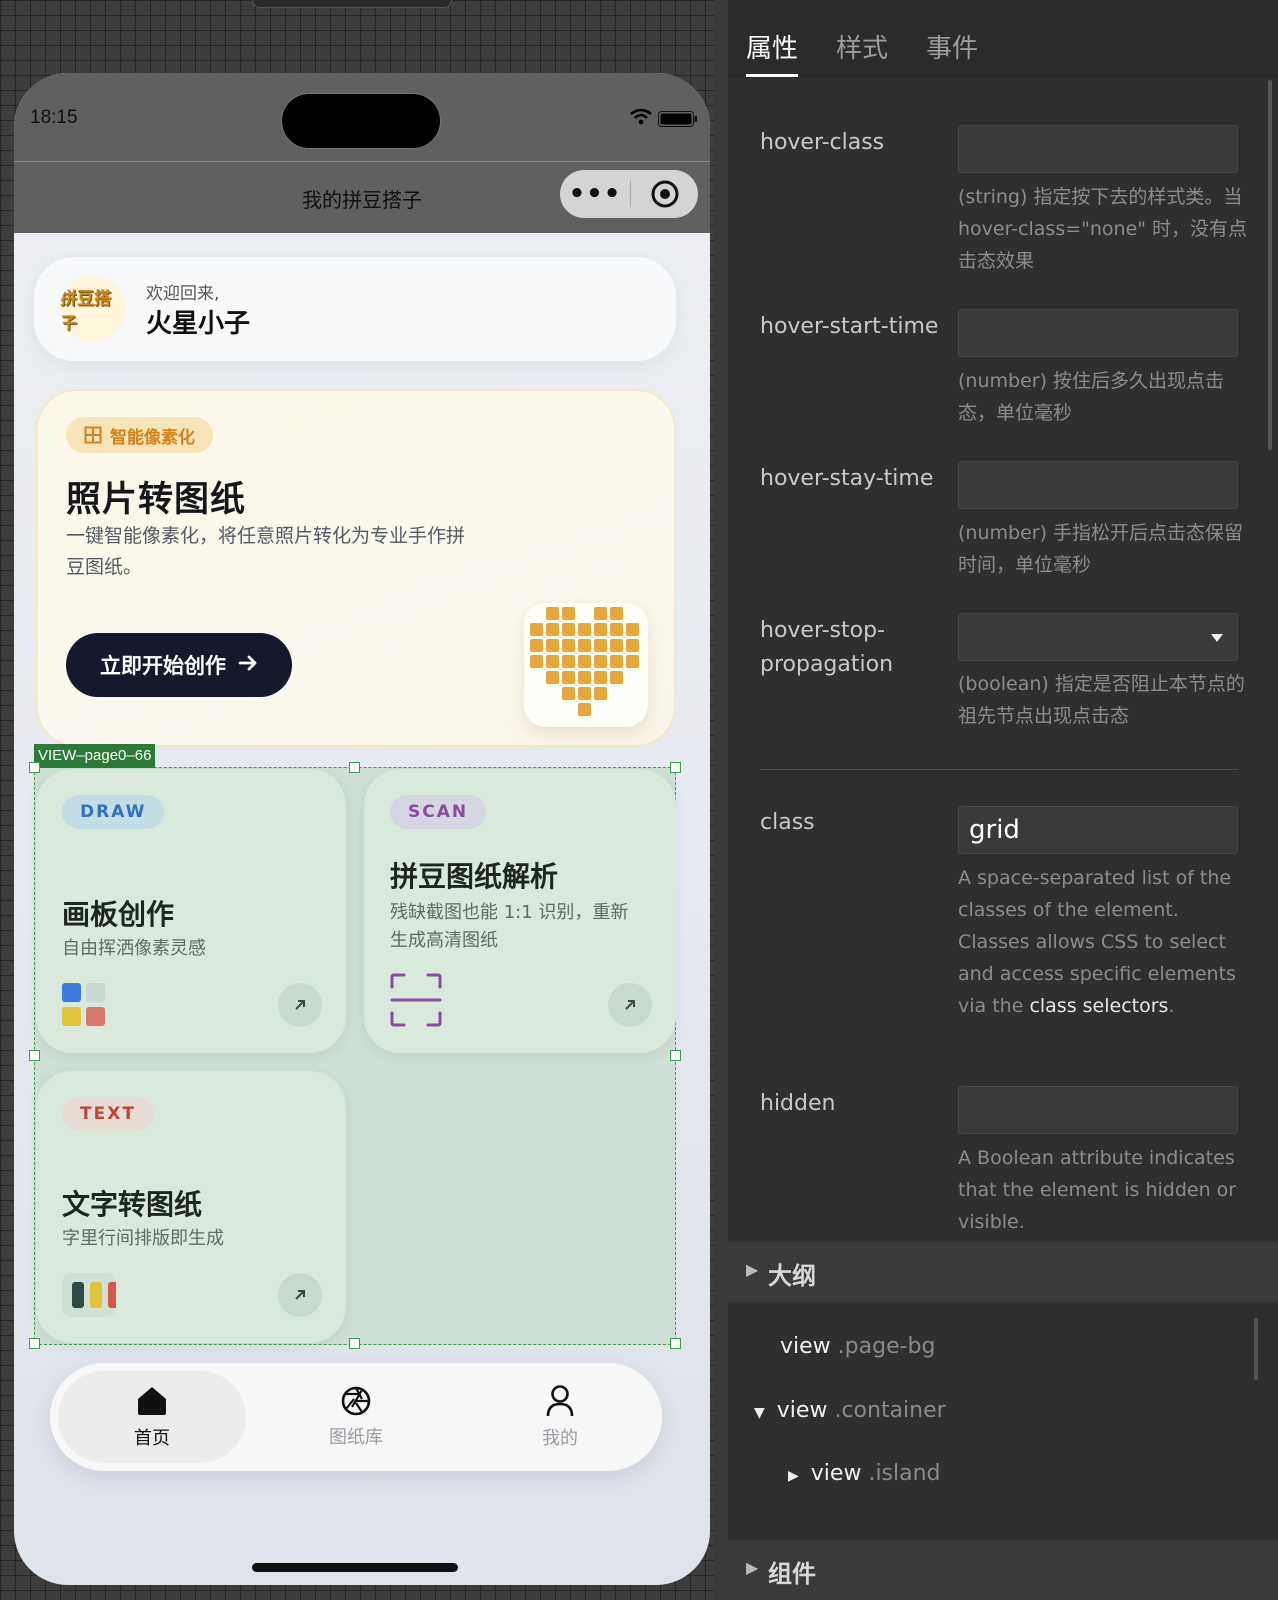  What do you see at coordinates (355, 309) in the screenshot?
I see `user-card: 拼豆搭子 欢迎回来, 火星小子` at bounding box center [355, 309].